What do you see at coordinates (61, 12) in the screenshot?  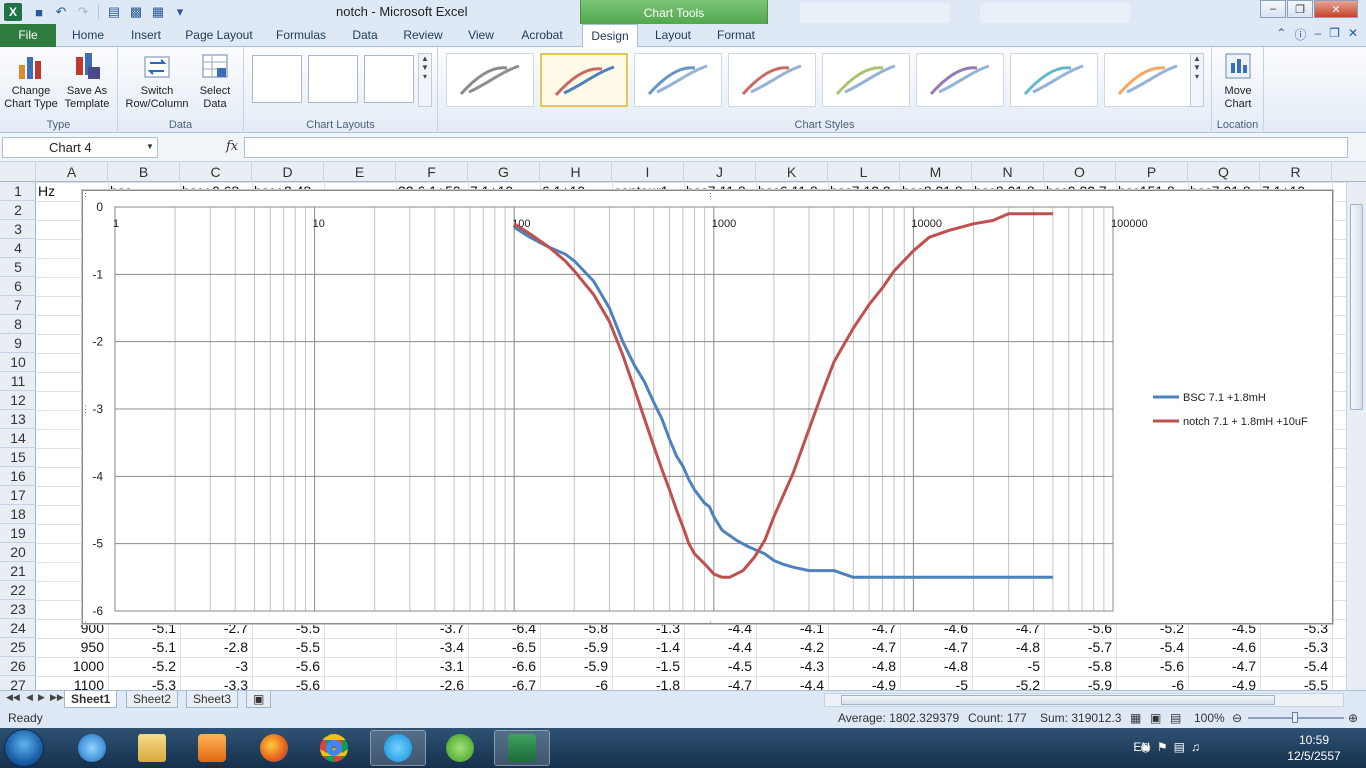 I see `undo-icon: ↶` at bounding box center [61, 12].